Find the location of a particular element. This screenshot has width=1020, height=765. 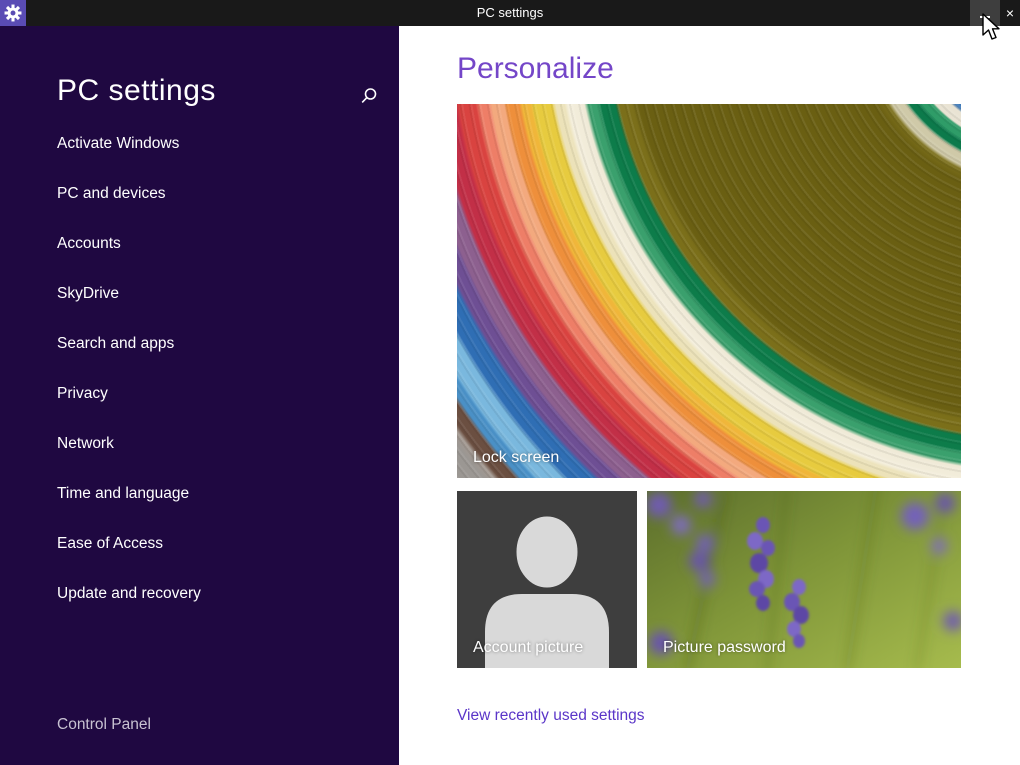

sidebar-item-privacy: Privacy is located at coordinates (199, 394).